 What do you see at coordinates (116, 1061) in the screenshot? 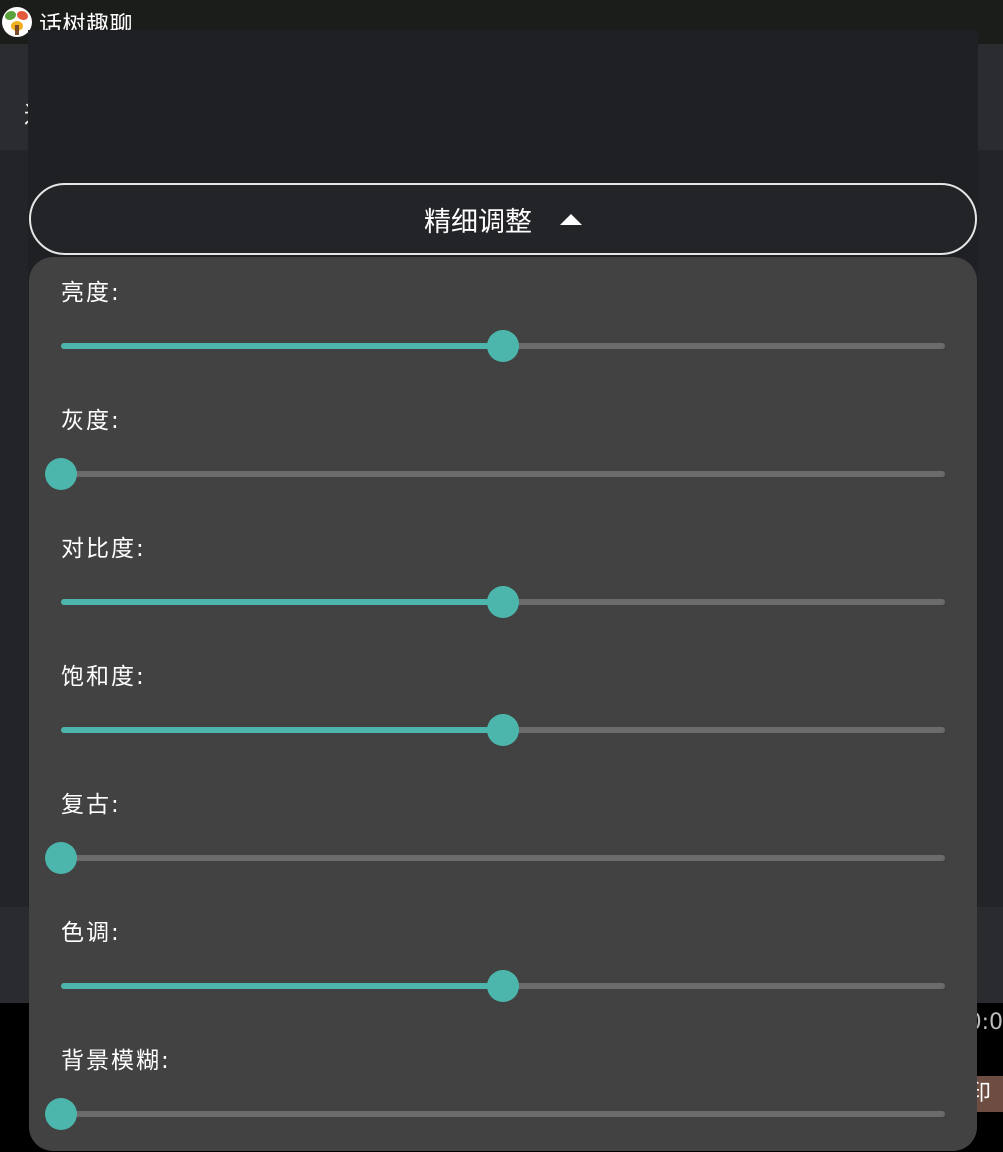
I see `background-blur-label: 背景模糊:` at bounding box center [116, 1061].